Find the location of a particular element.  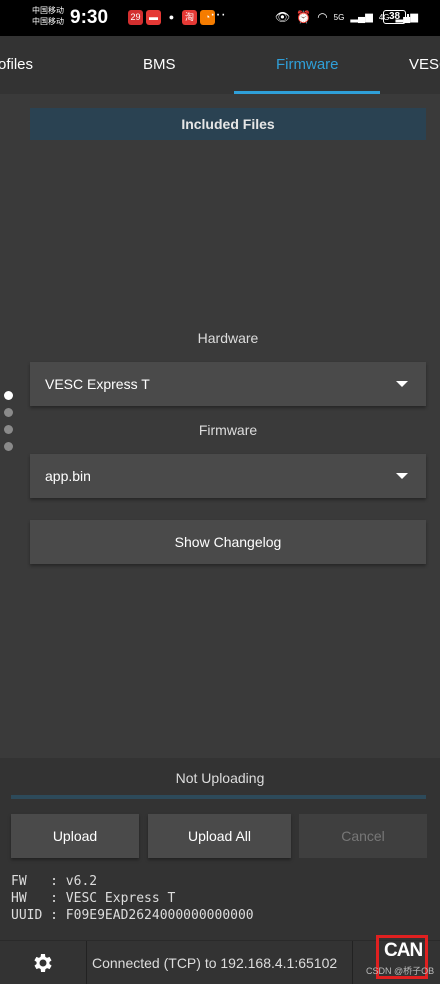

signal-bars-icon: ▂▄▆ is located at coordinates (361, 17).